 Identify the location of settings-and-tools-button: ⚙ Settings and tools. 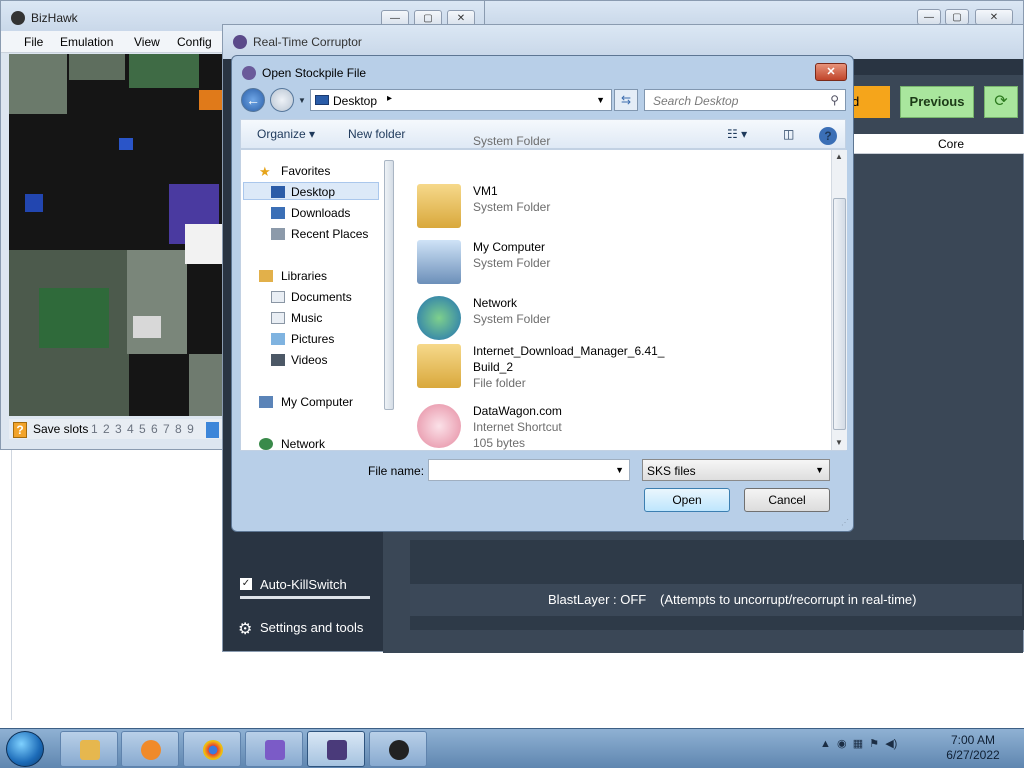
(301, 629).